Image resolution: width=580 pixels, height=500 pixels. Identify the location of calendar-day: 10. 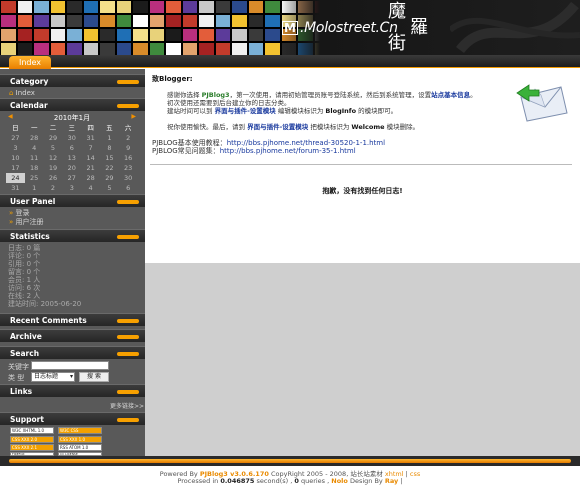
(15, 158).